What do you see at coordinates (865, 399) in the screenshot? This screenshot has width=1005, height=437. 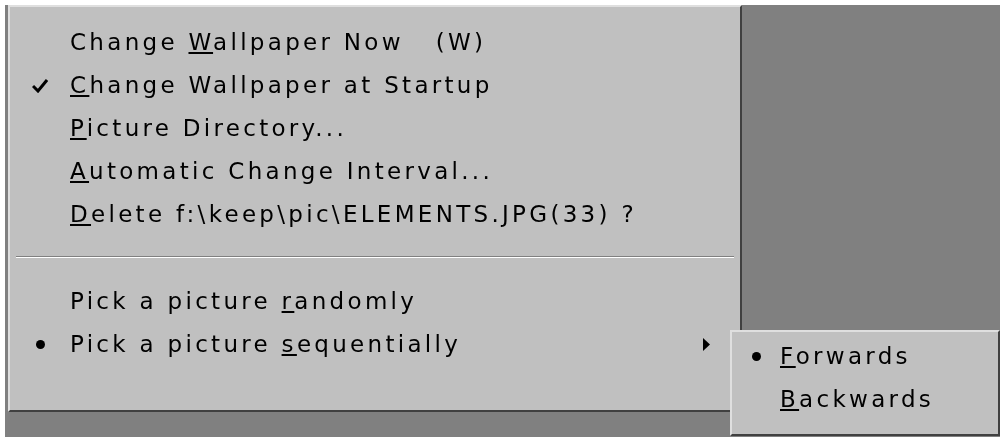 I see `menu-item: B ackwards` at bounding box center [865, 399].